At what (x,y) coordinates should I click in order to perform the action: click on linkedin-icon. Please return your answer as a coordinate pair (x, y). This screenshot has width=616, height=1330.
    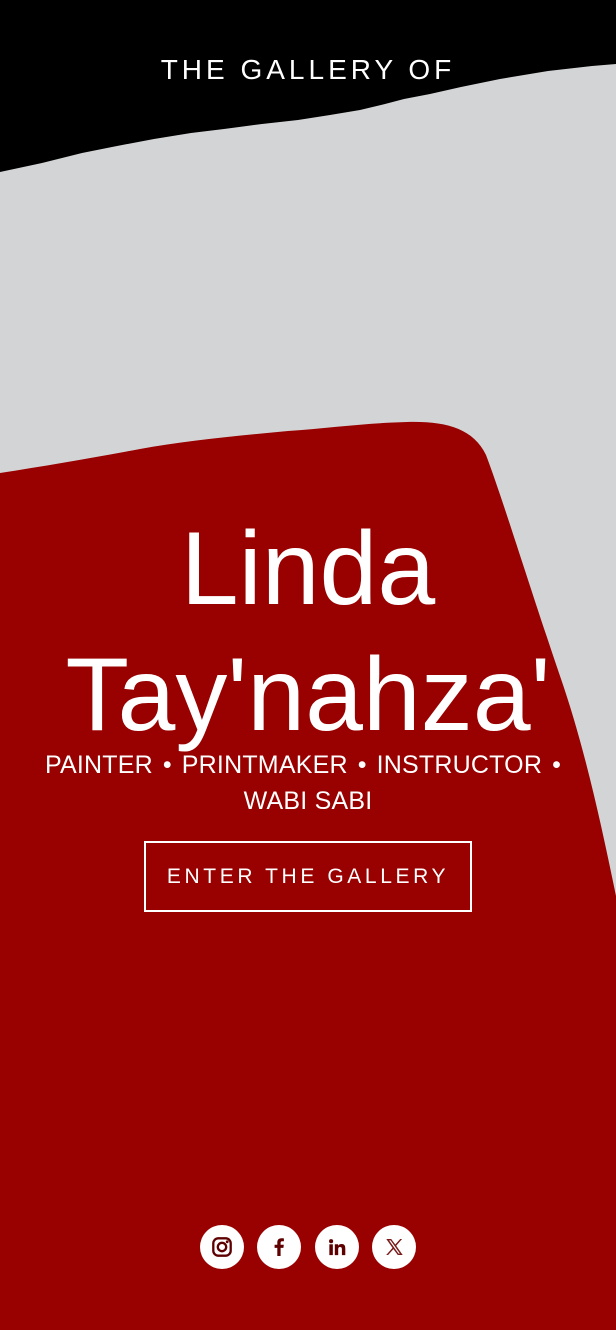
    Looking at the image, I should click on (336, 1247).